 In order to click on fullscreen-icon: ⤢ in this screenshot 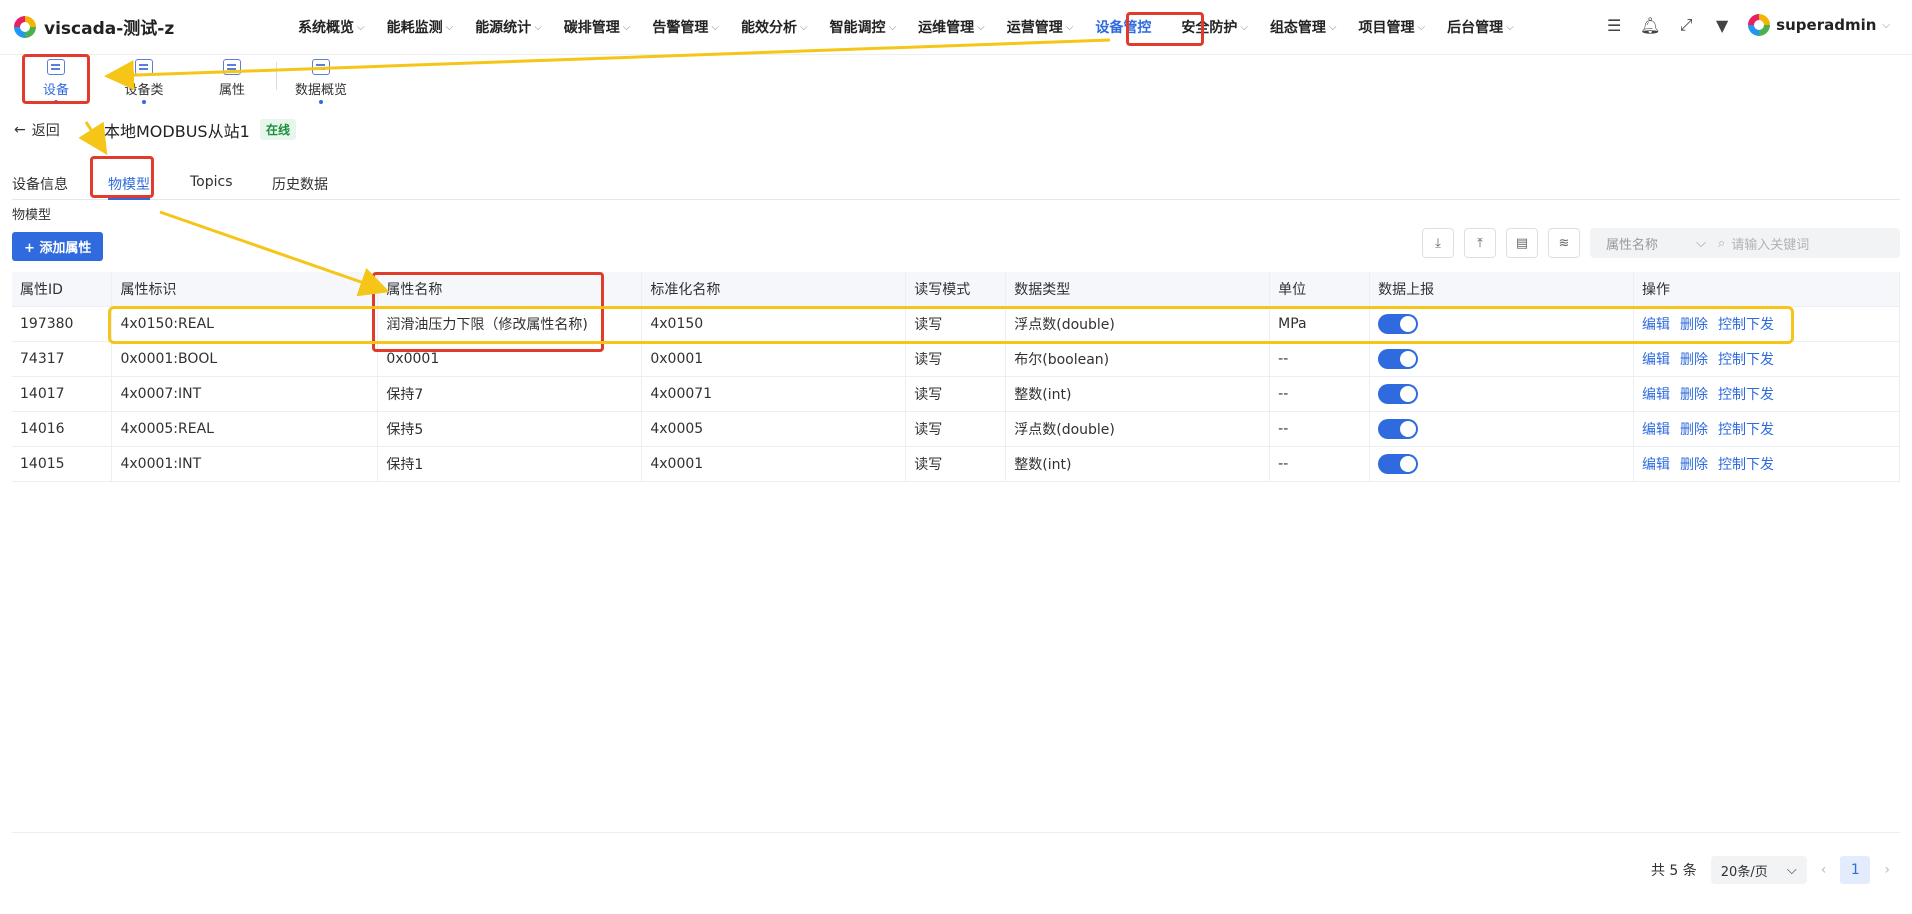, I will do `click(1686, 25)`.